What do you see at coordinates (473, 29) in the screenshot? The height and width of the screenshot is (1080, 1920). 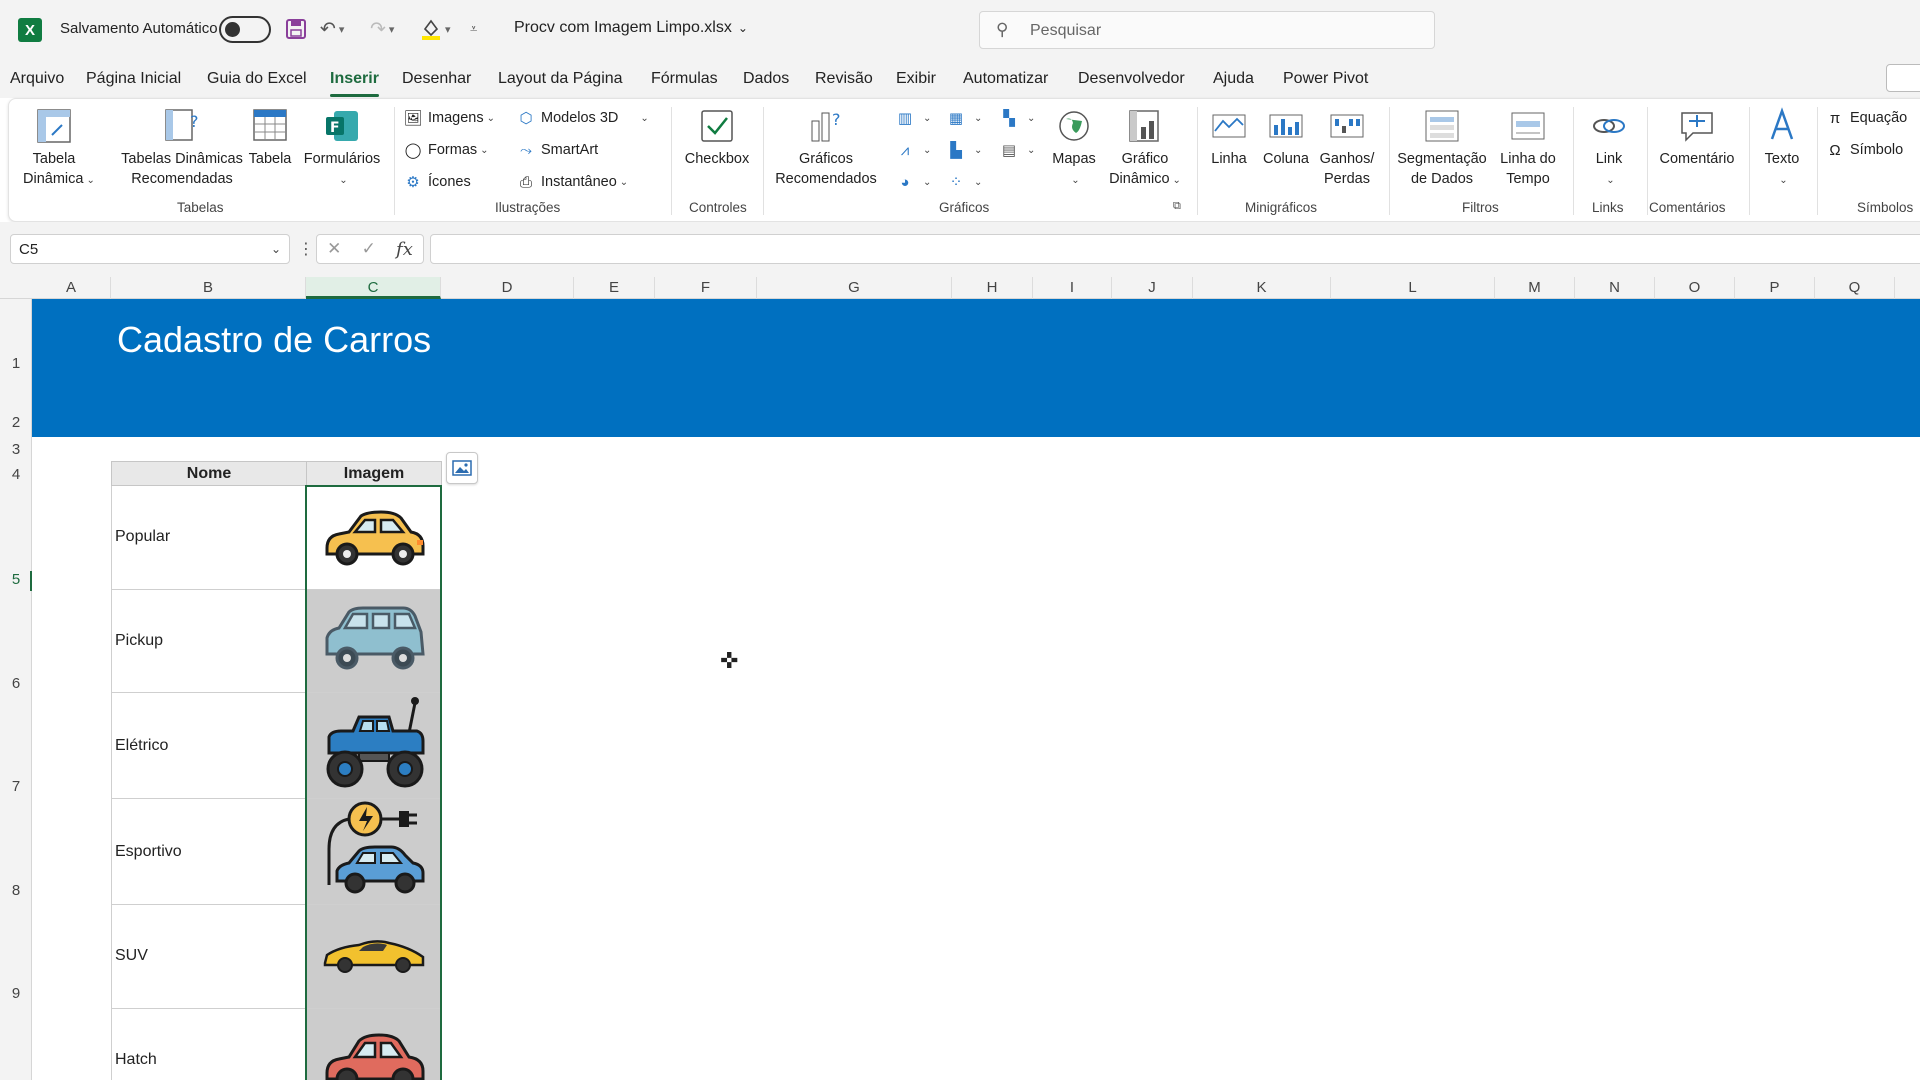 I see `customize-qat-icon: ⩡` at bounding box center [473, 29].